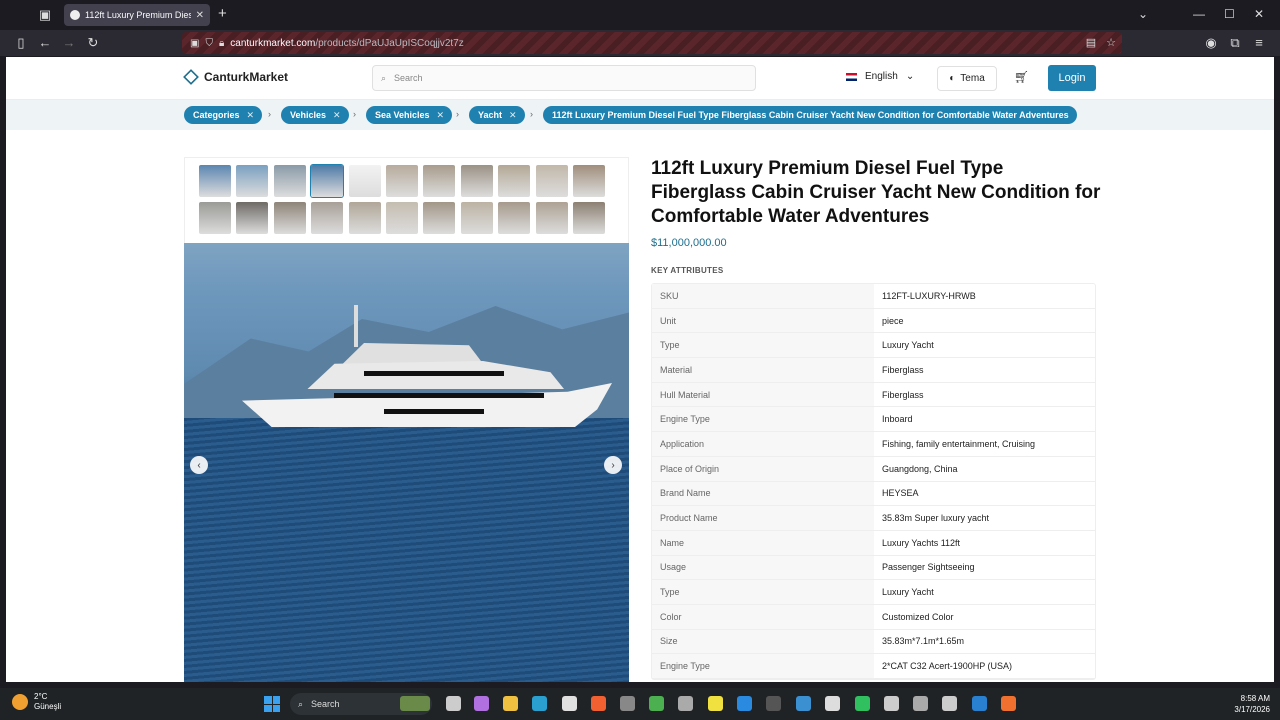 The width and height of the screenshot is (1280, 720). I want to click on attribute-key: Name, so click(763, 542).